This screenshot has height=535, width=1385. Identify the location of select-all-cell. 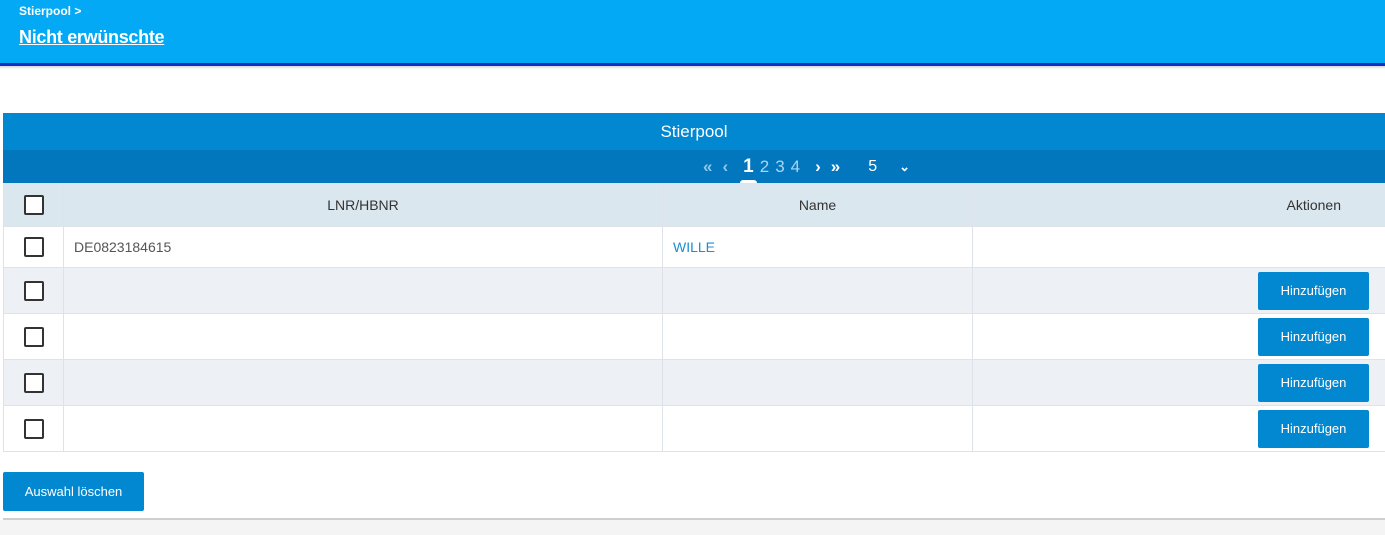
(33, 205).